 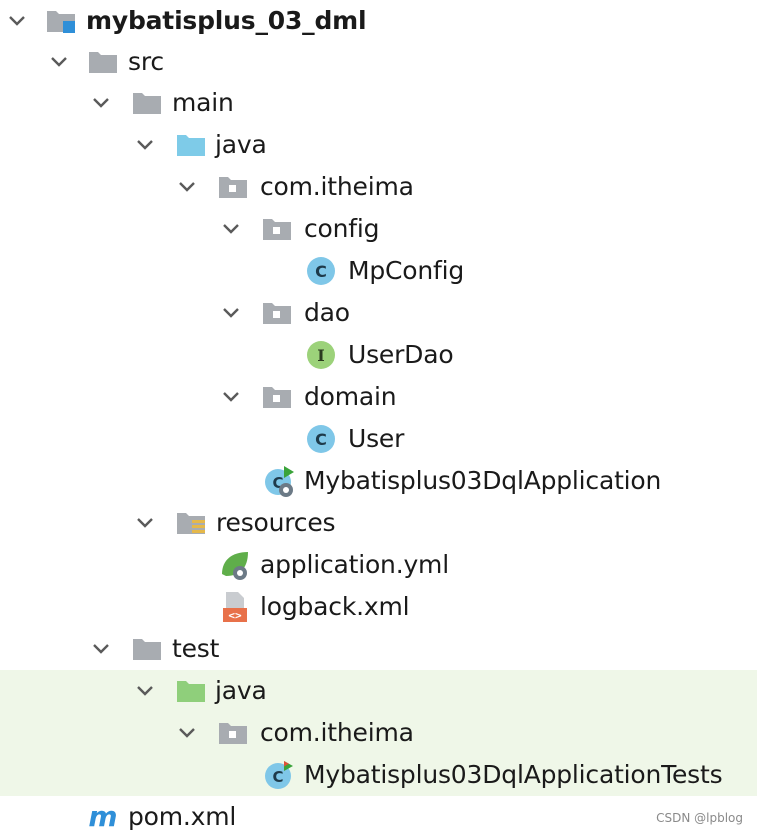 I want to click on tree-node-label: mybatisplus_03_dml, so click(x=226, y=20).